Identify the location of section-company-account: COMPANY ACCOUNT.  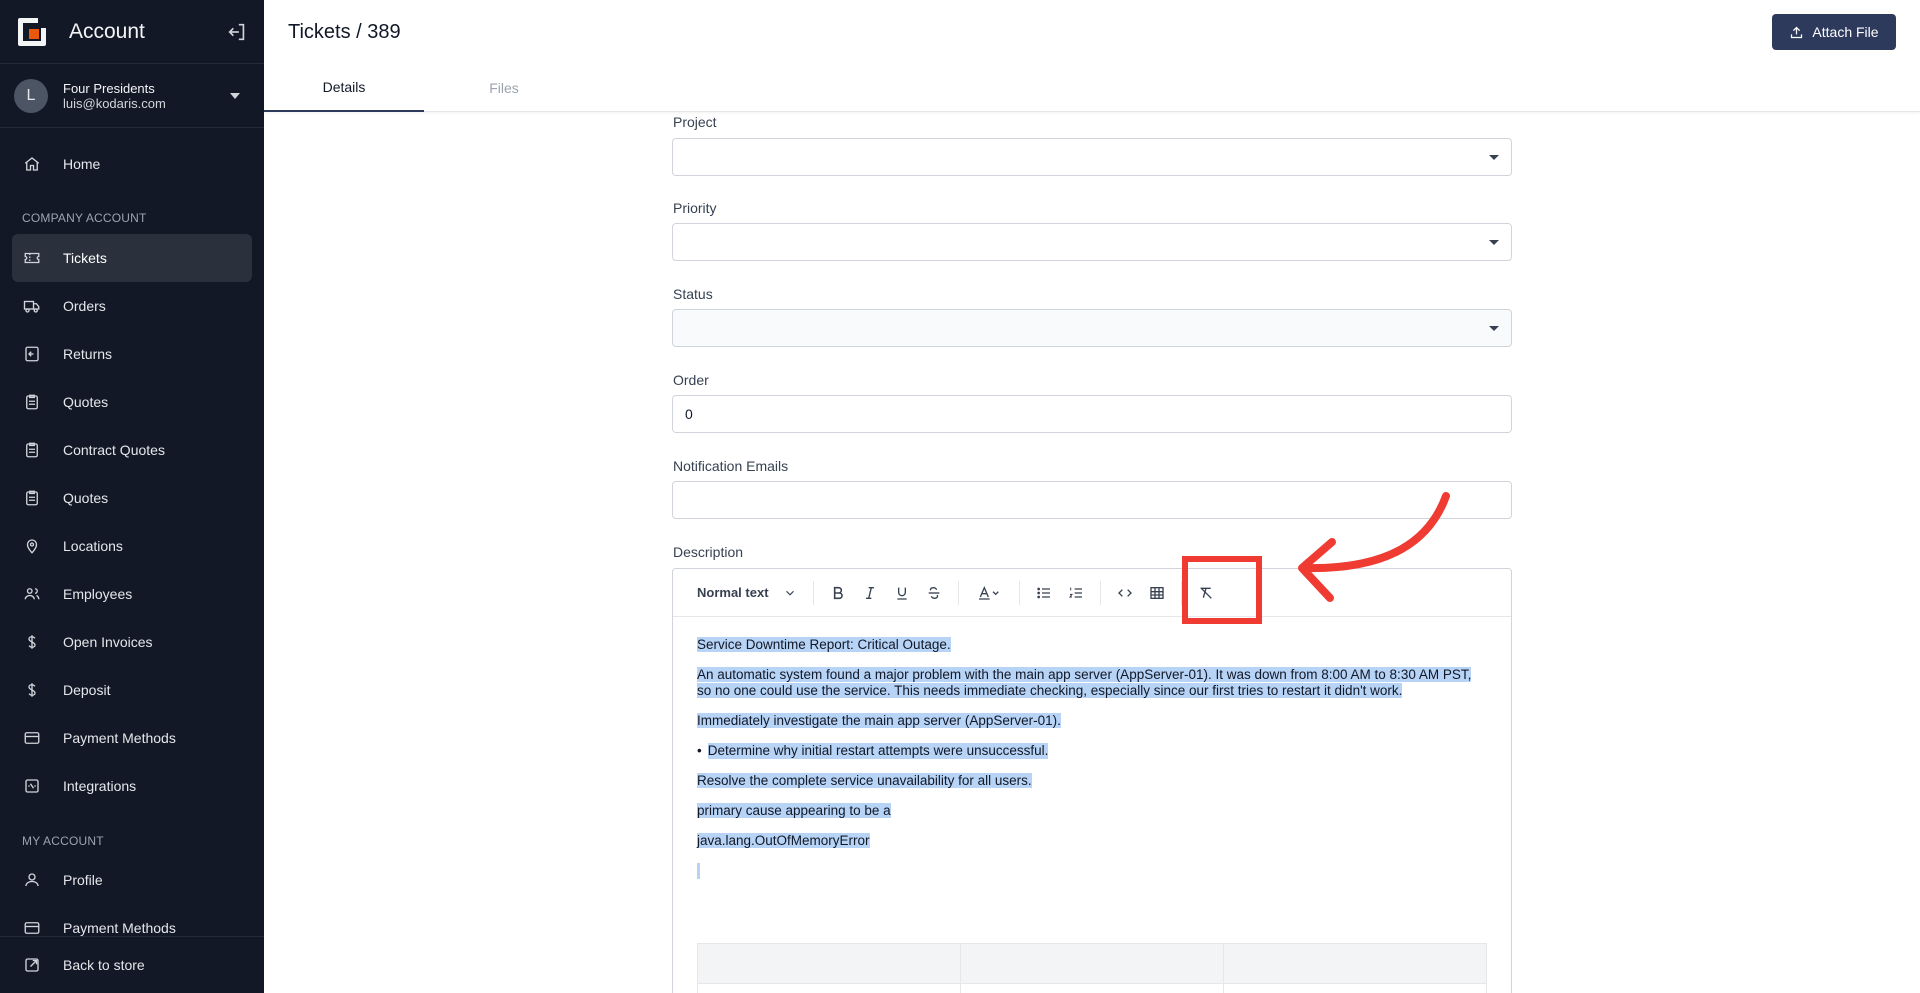
(84, 218).